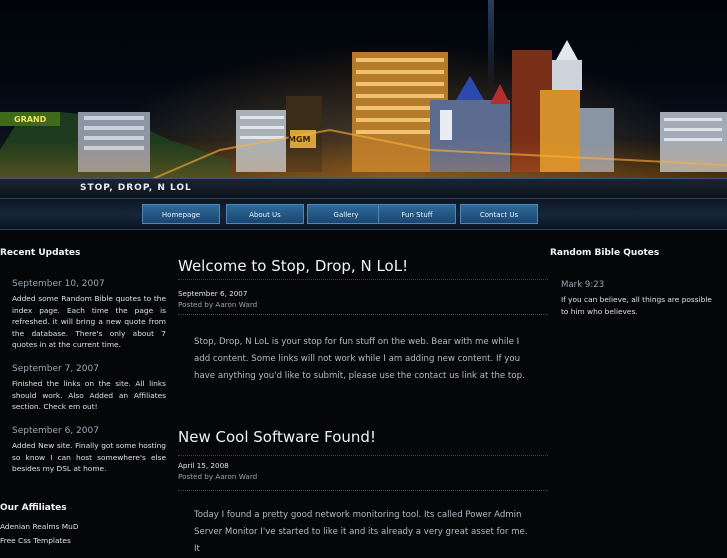 Image resolution: width=727 pixels, height=558 pixels. I want to click on post-title: New Cool Software Found!, so click(277, 437).